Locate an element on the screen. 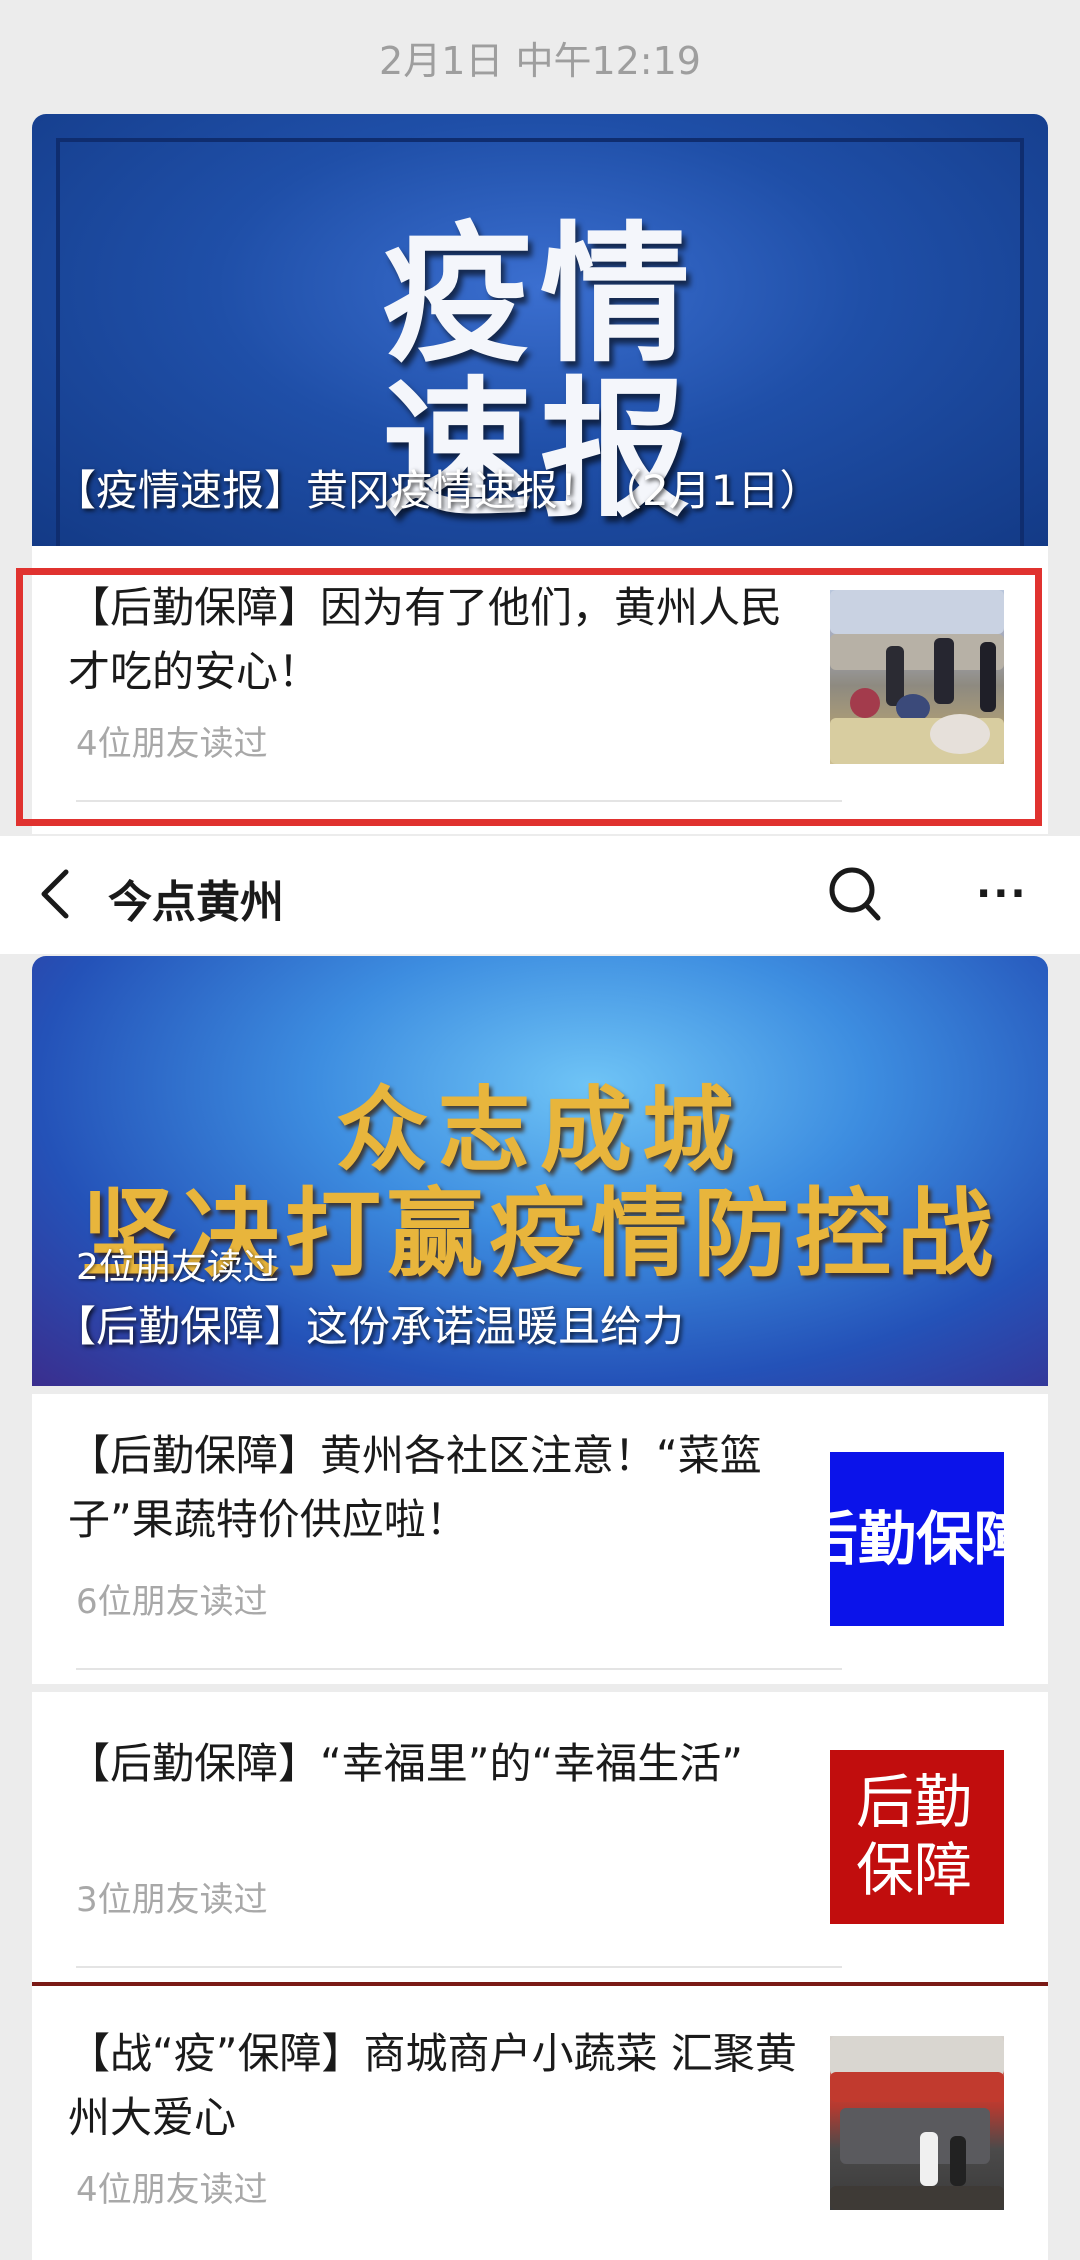  search-button is located at coordinates (856, 894).